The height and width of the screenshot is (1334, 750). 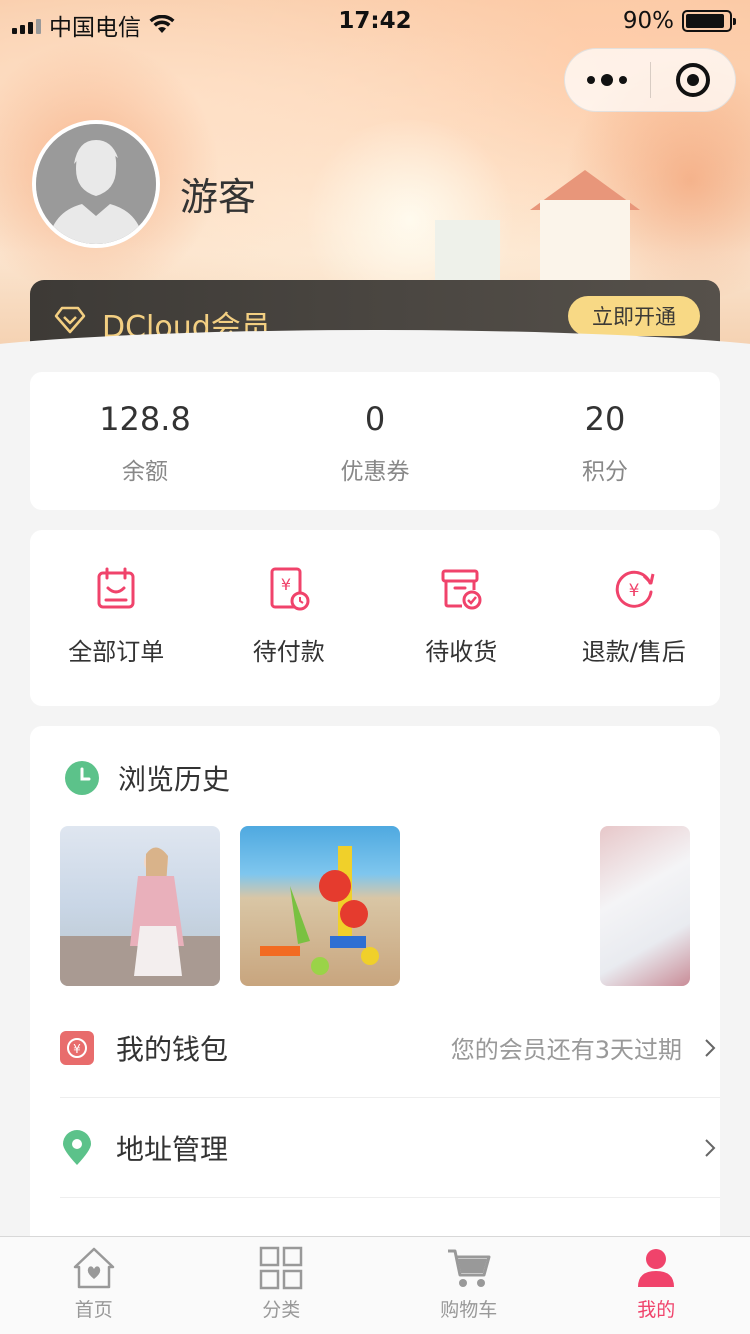 What do you see at coordinates (145, 472) in the screenshot?
I see `stat-label: 余额` at bounding box center [145, 472].